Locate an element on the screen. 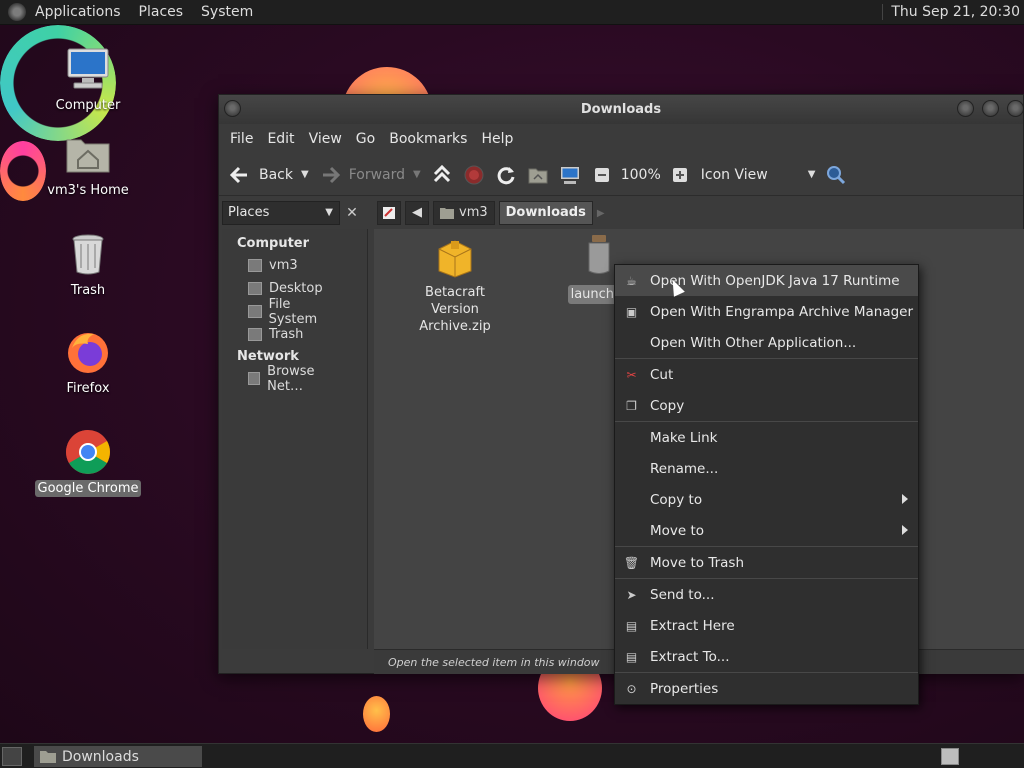 This screenshot has width=1024, height=768. desktop-folder-icon is located at coordinates (255, 288).